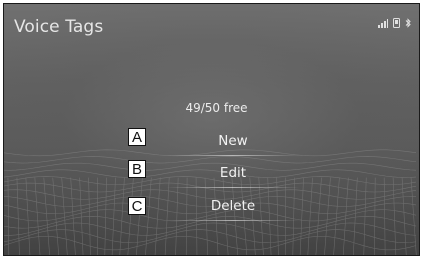 This screenshot has width=423, height=259. I want to click on delete-button-label: Delete, so click(233, 206).